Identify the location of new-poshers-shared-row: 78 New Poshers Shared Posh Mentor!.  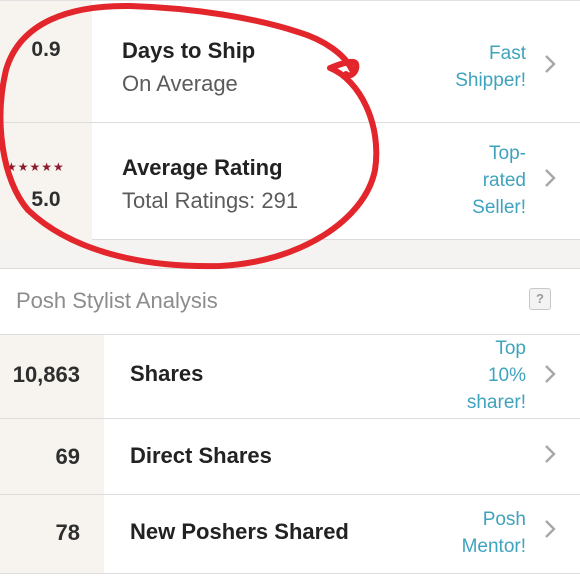
(290, 534).